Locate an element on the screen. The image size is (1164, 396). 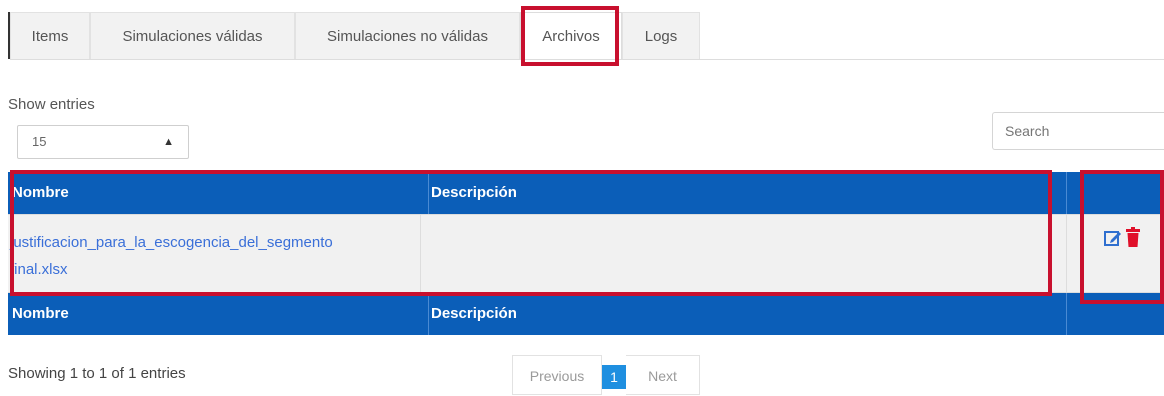
select-arrows-icon: ▲ is located at coordinates (168, 142).